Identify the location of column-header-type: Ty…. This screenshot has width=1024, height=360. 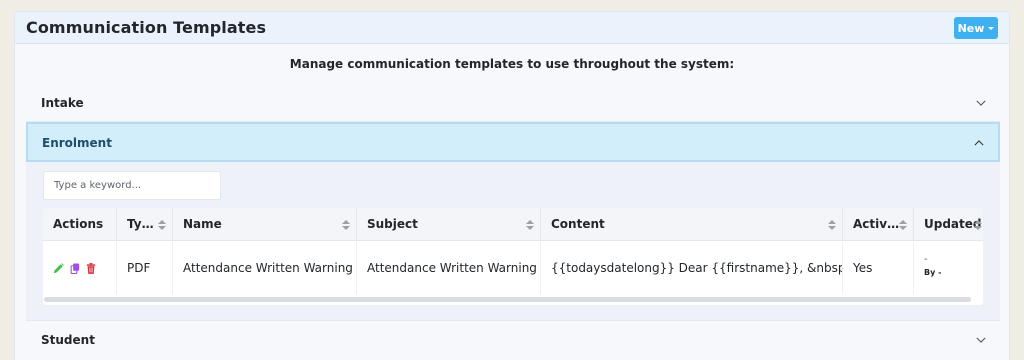
(145, 224).